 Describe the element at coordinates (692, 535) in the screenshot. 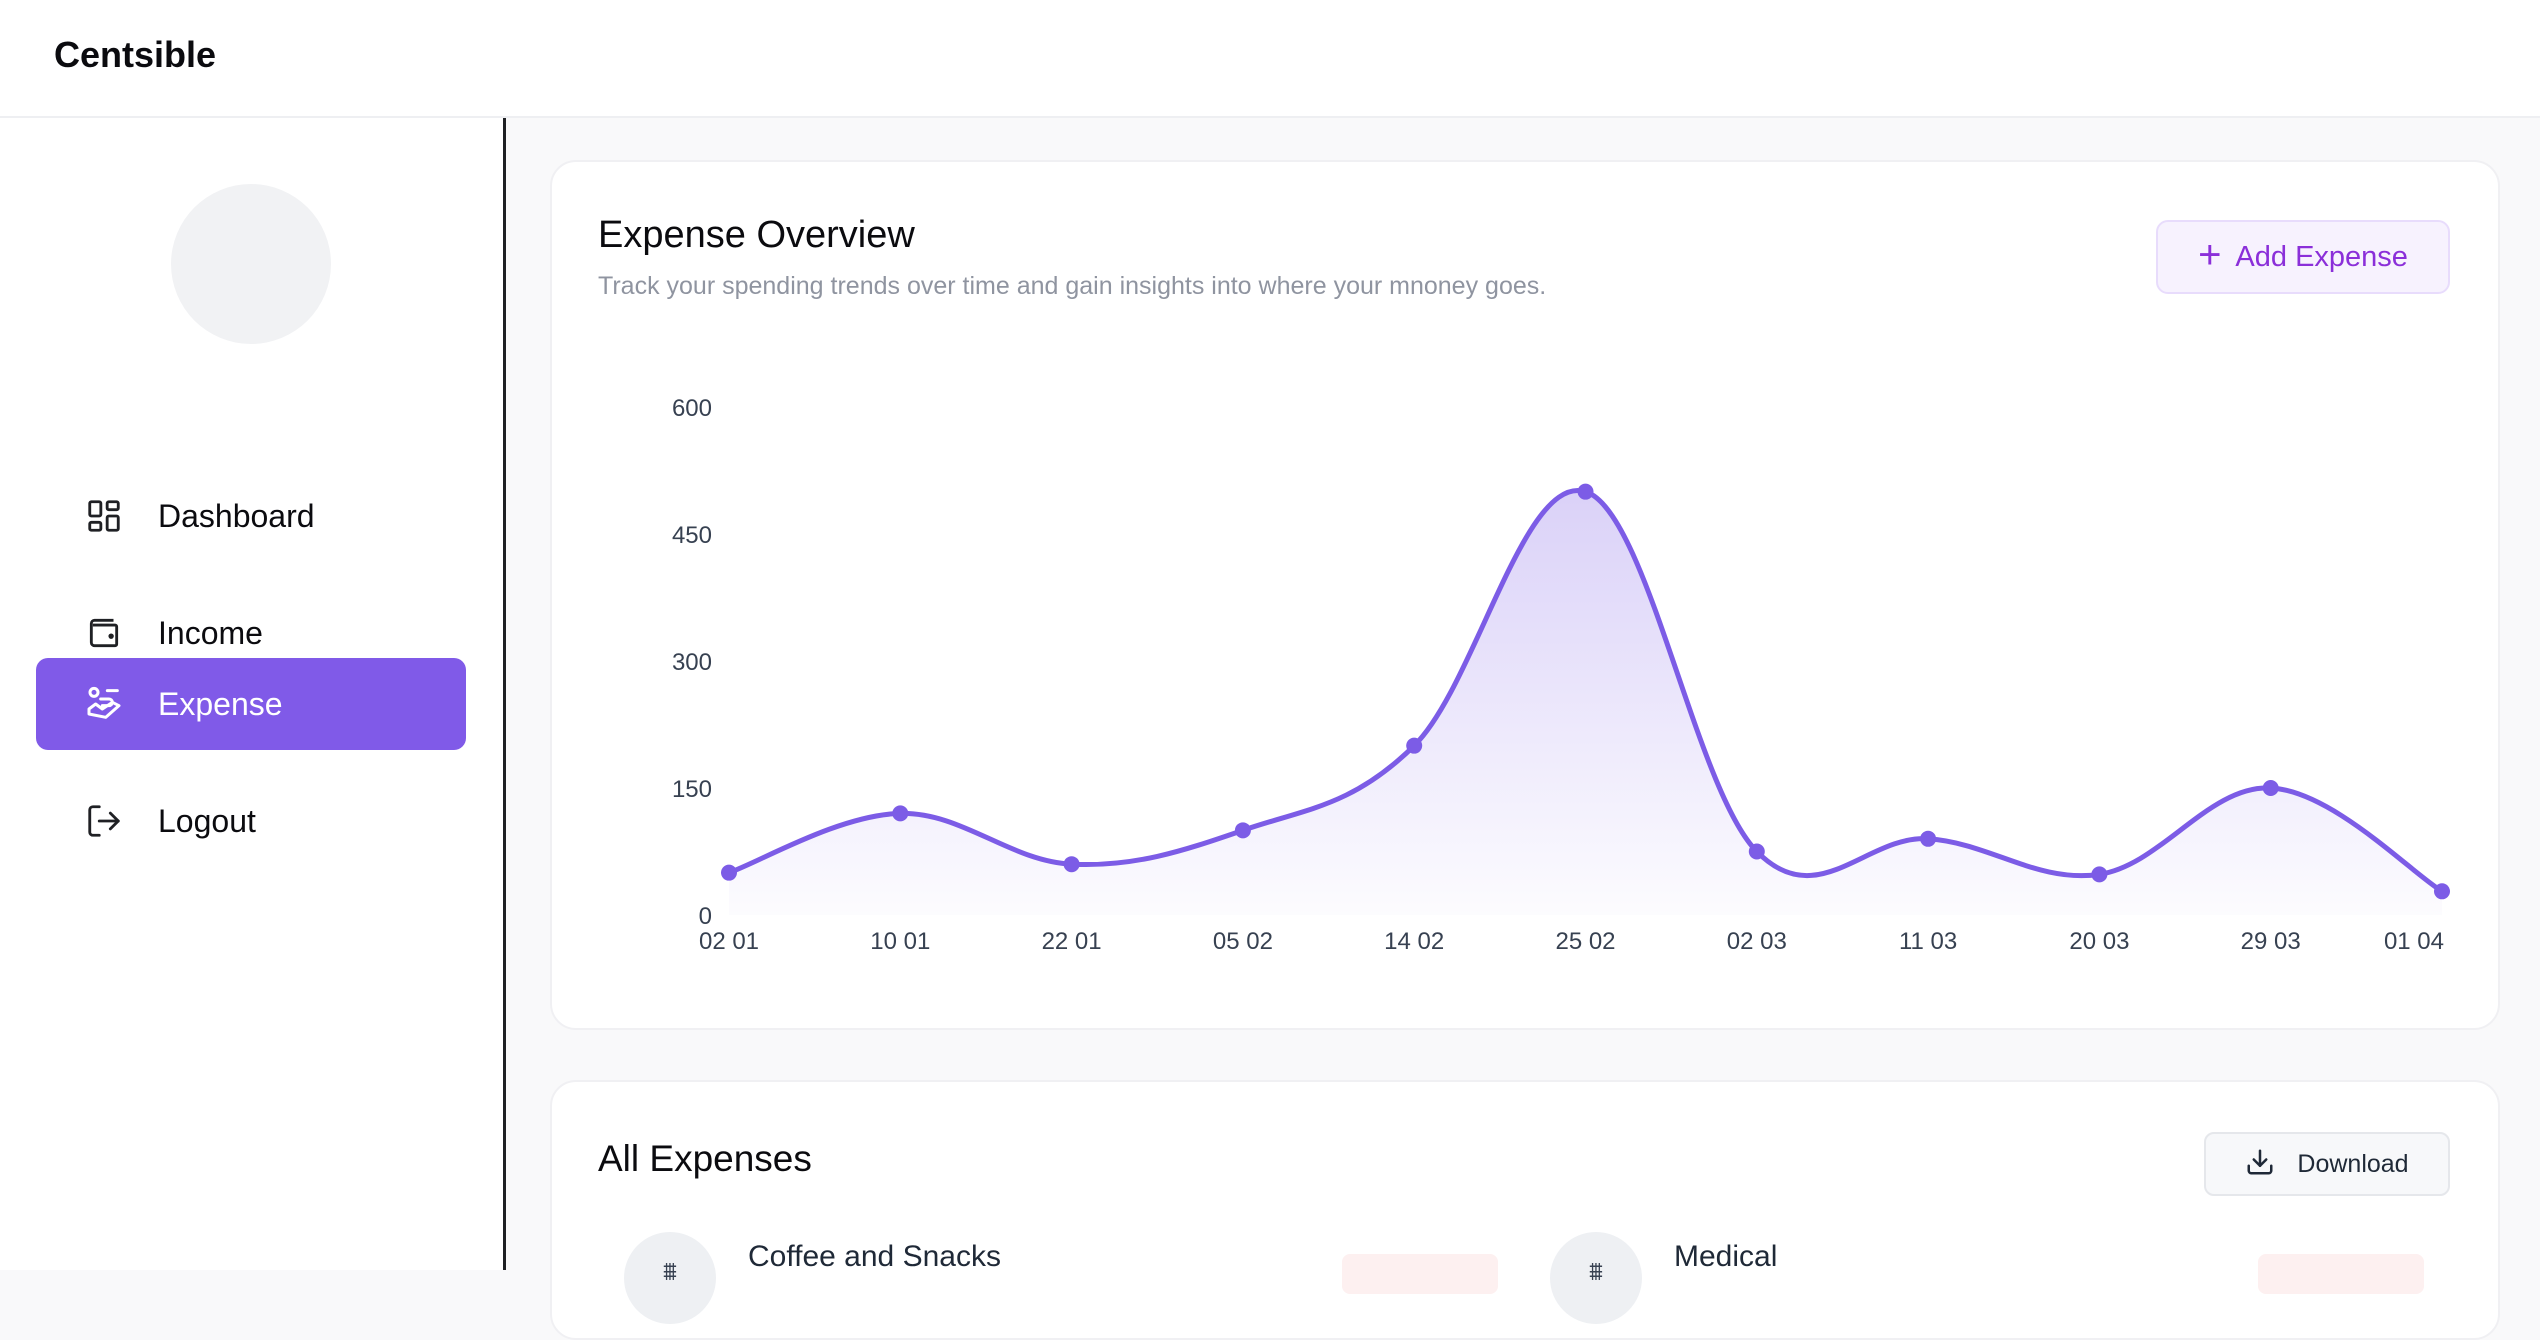

I see `y-tick-label: 450` at that location.